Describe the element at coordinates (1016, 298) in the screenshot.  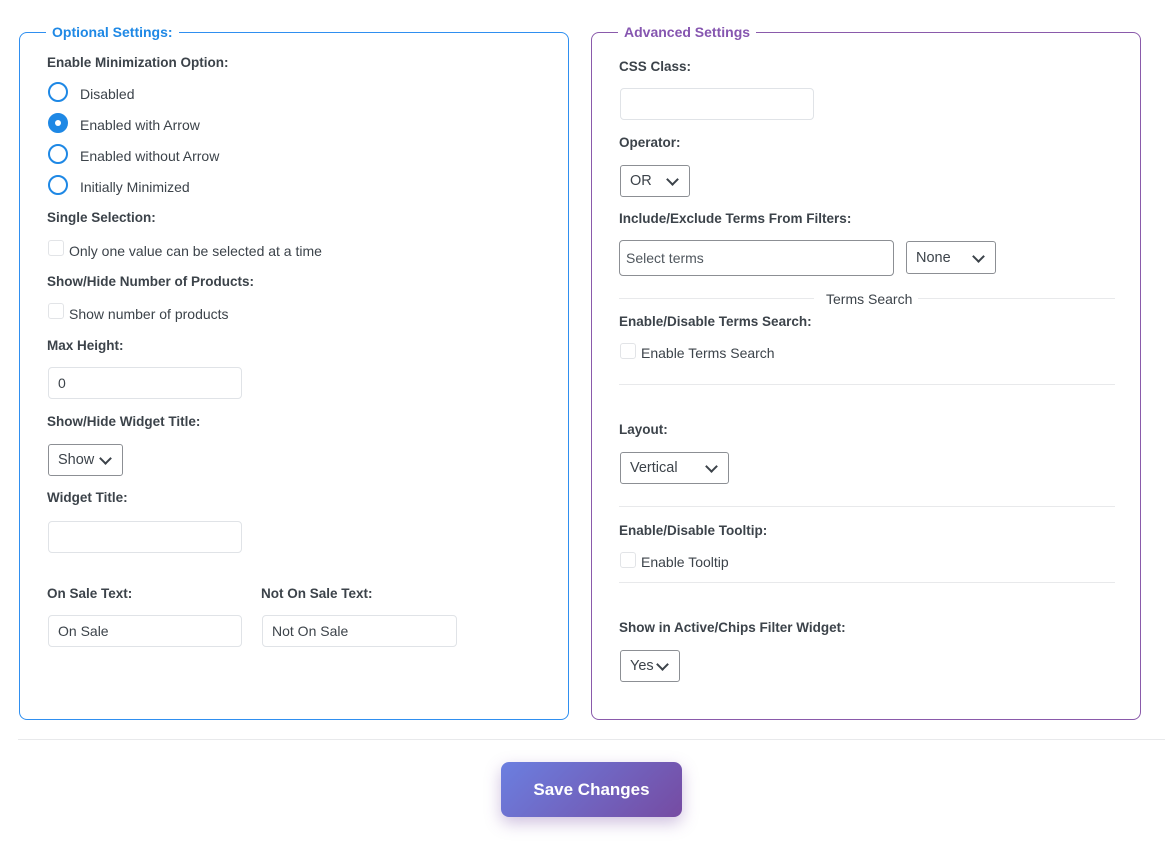
I see `divider-right` at that location.